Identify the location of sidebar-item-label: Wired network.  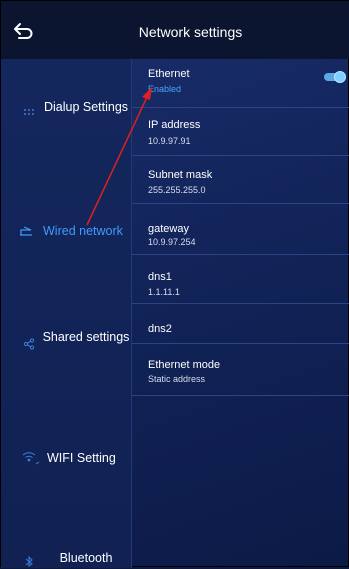
(83, 231).